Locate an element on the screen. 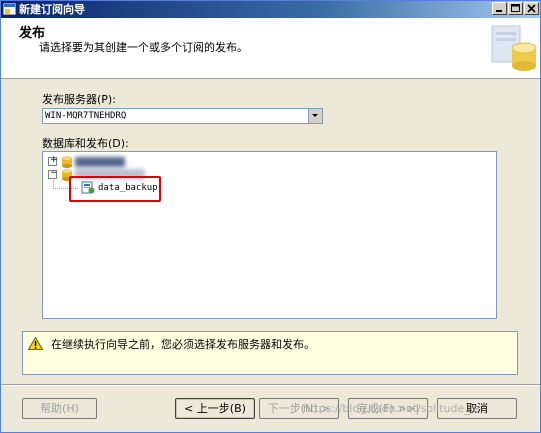  minimize-button is located at coordinates (499, 8).